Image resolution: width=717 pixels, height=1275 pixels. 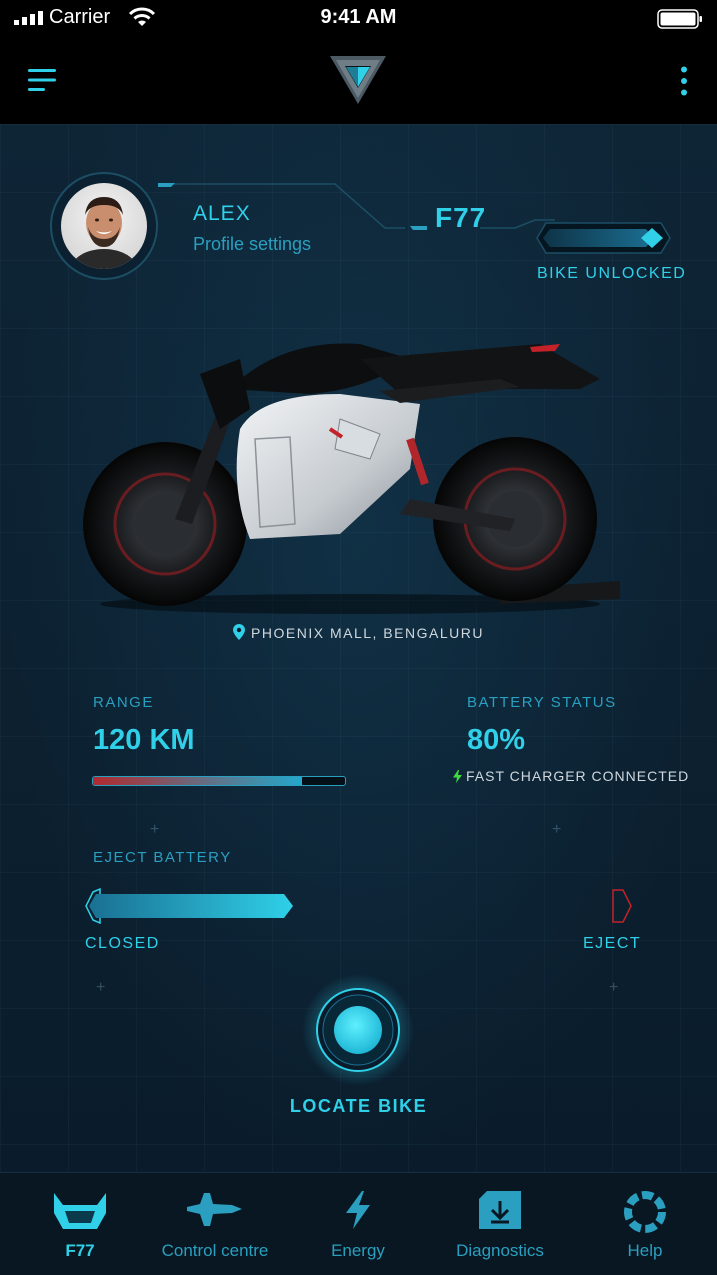 I want to click on clock: 9:41 AM, so click(x=358, y=17).